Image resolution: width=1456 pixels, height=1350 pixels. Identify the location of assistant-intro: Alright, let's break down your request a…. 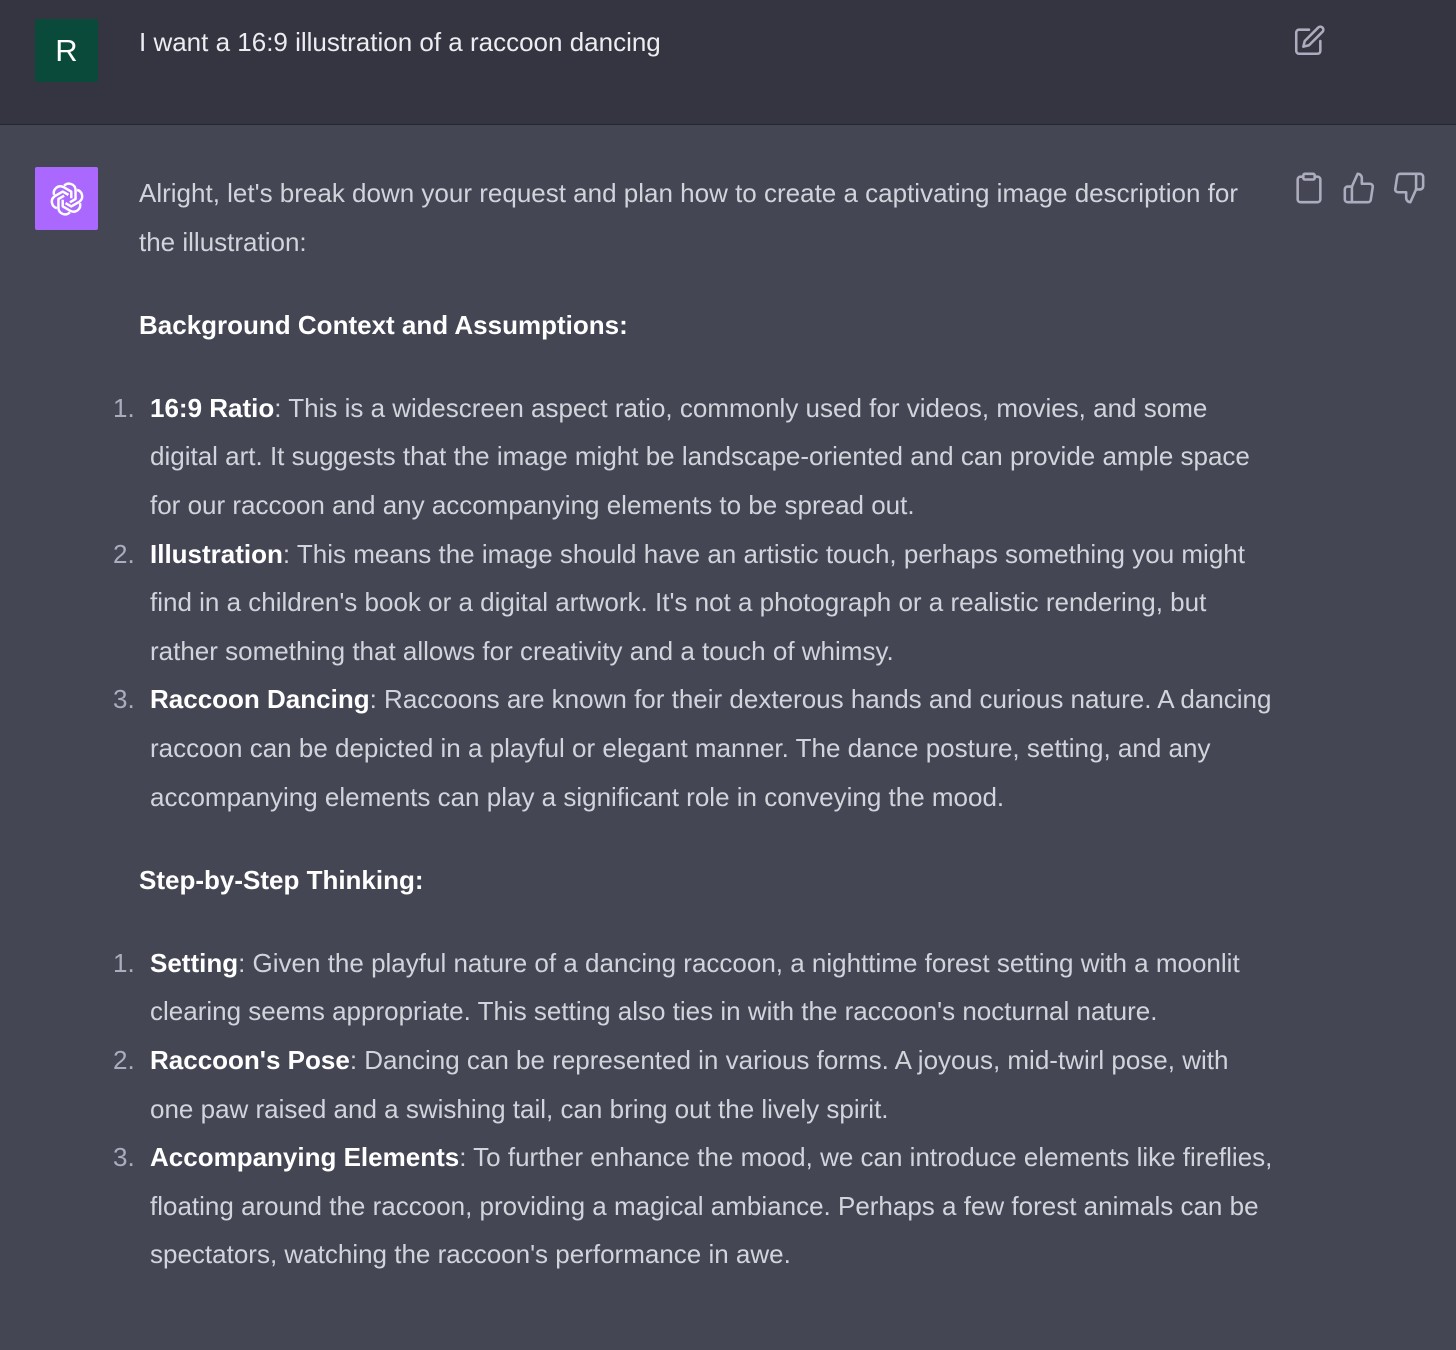
(689, 217).